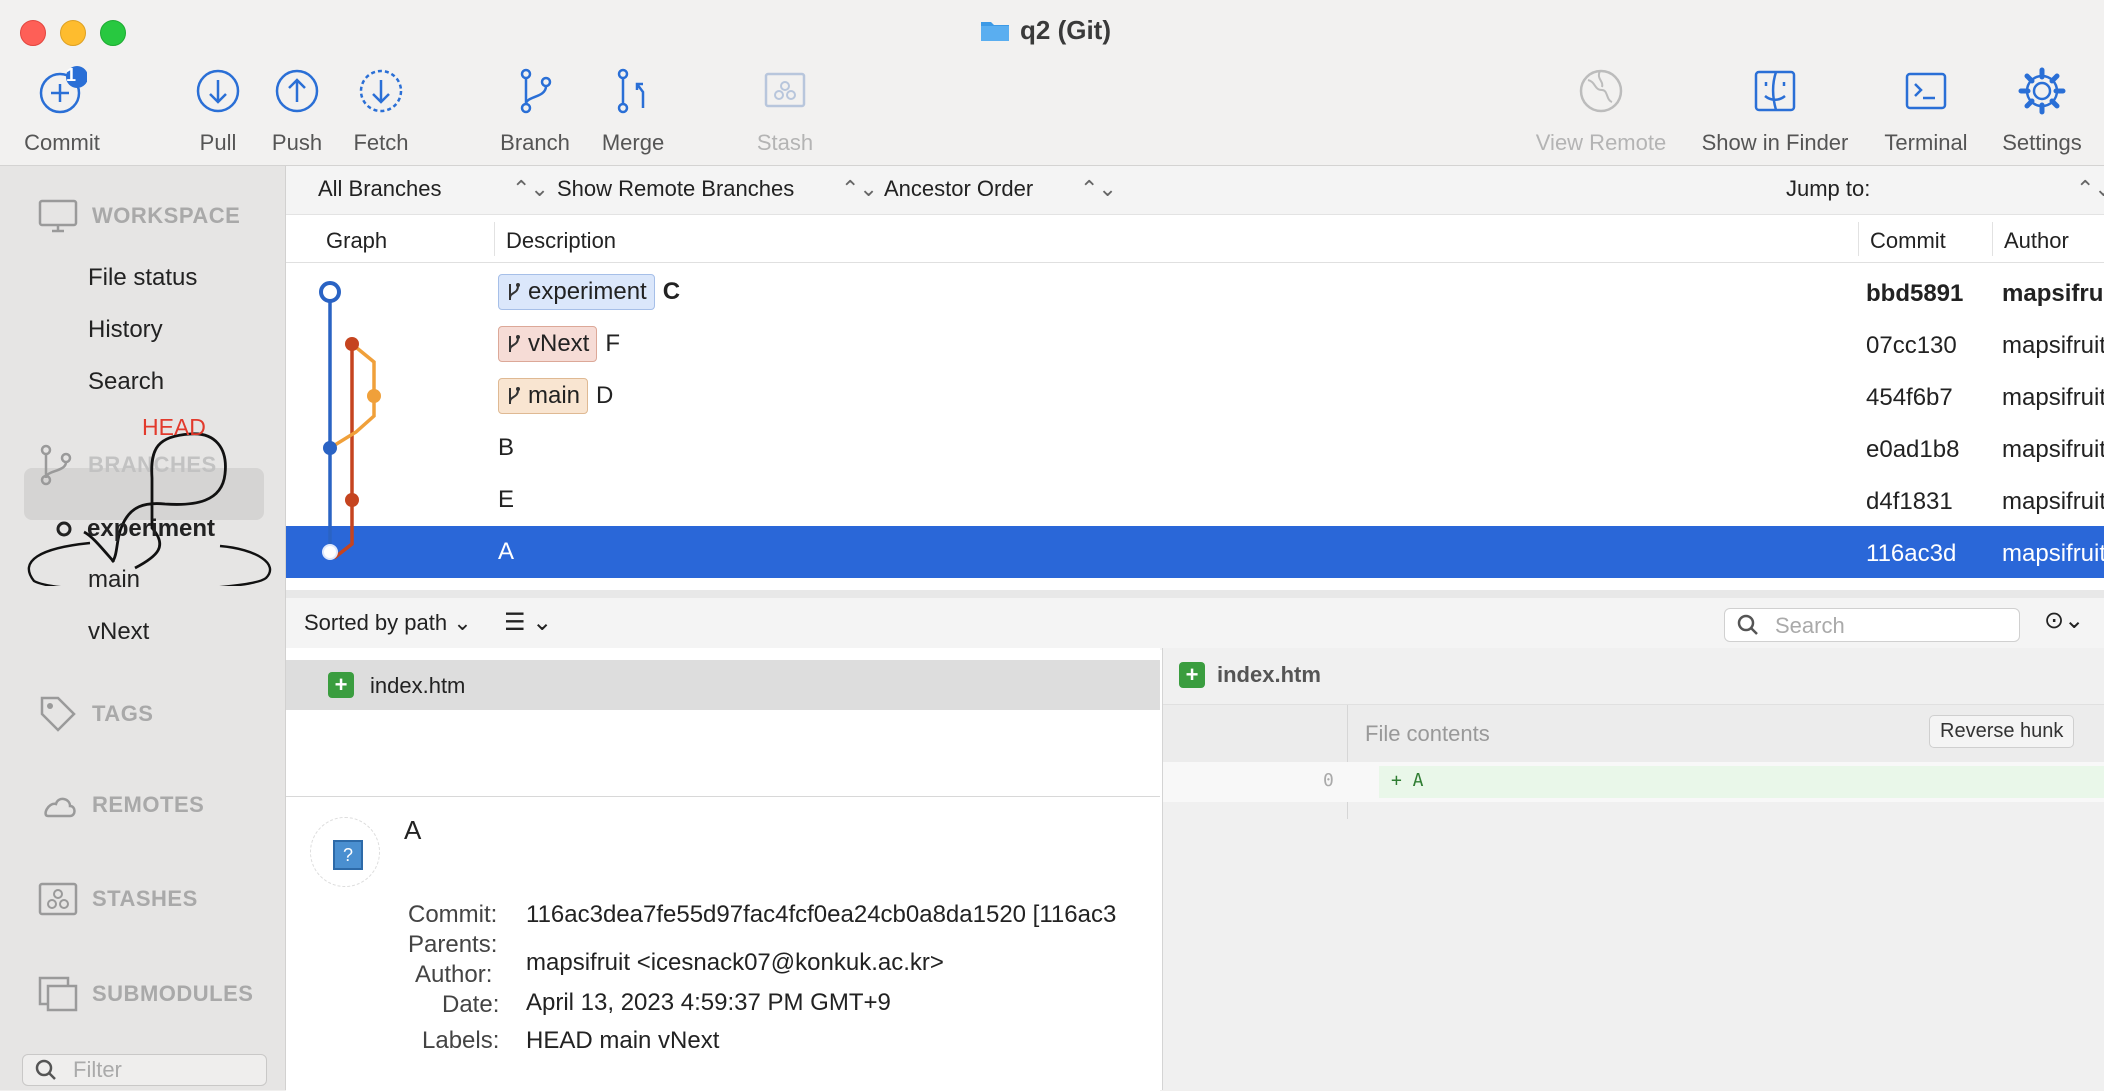  What do you see at coordinates (1328, 780) in the screenshot?
I see `line-number: 0` at bounding box center [1328, 780].